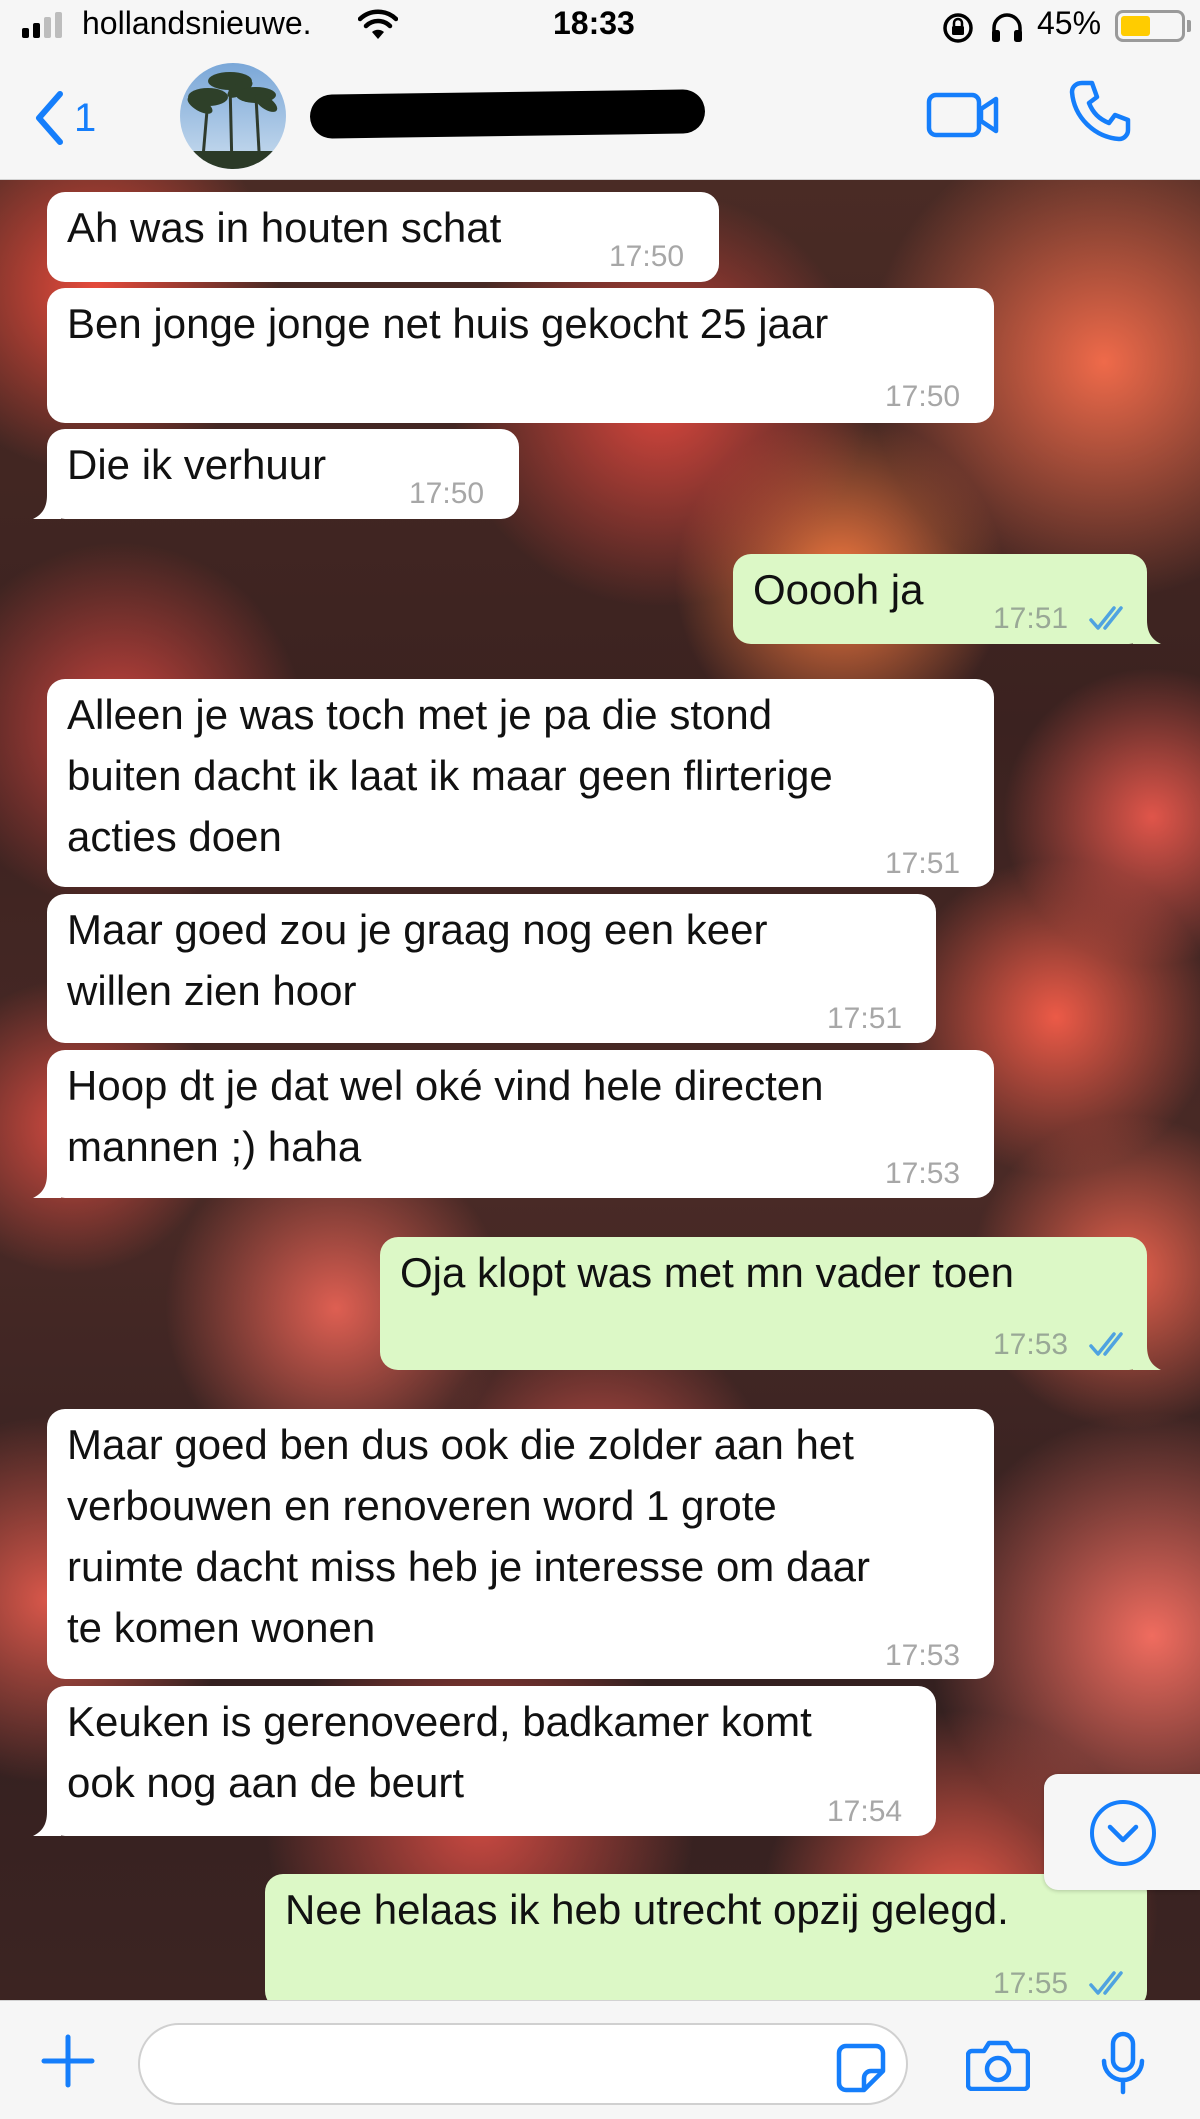 The width and height of the screenshot is (1200, 2119). What do you see at coordinates (707, 1272) in the screenshot?
I see `message-text: Oja klopt was met mn vader toen` at bounding box center [707, 1272].